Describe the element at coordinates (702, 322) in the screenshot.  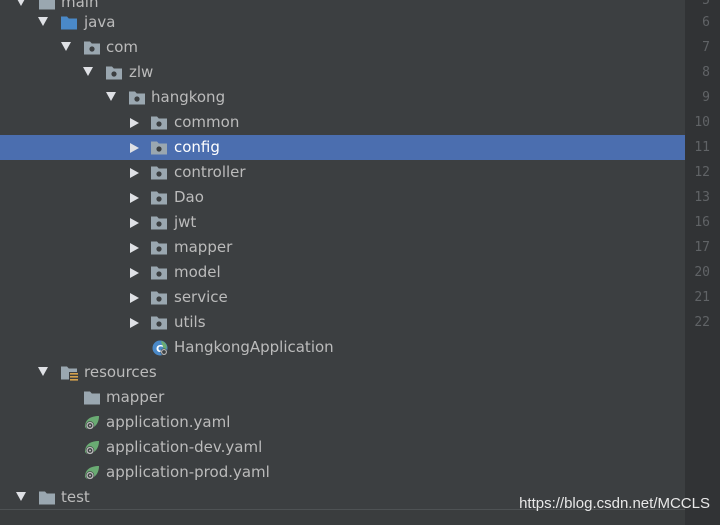
I see `line-number: 22` at that location.